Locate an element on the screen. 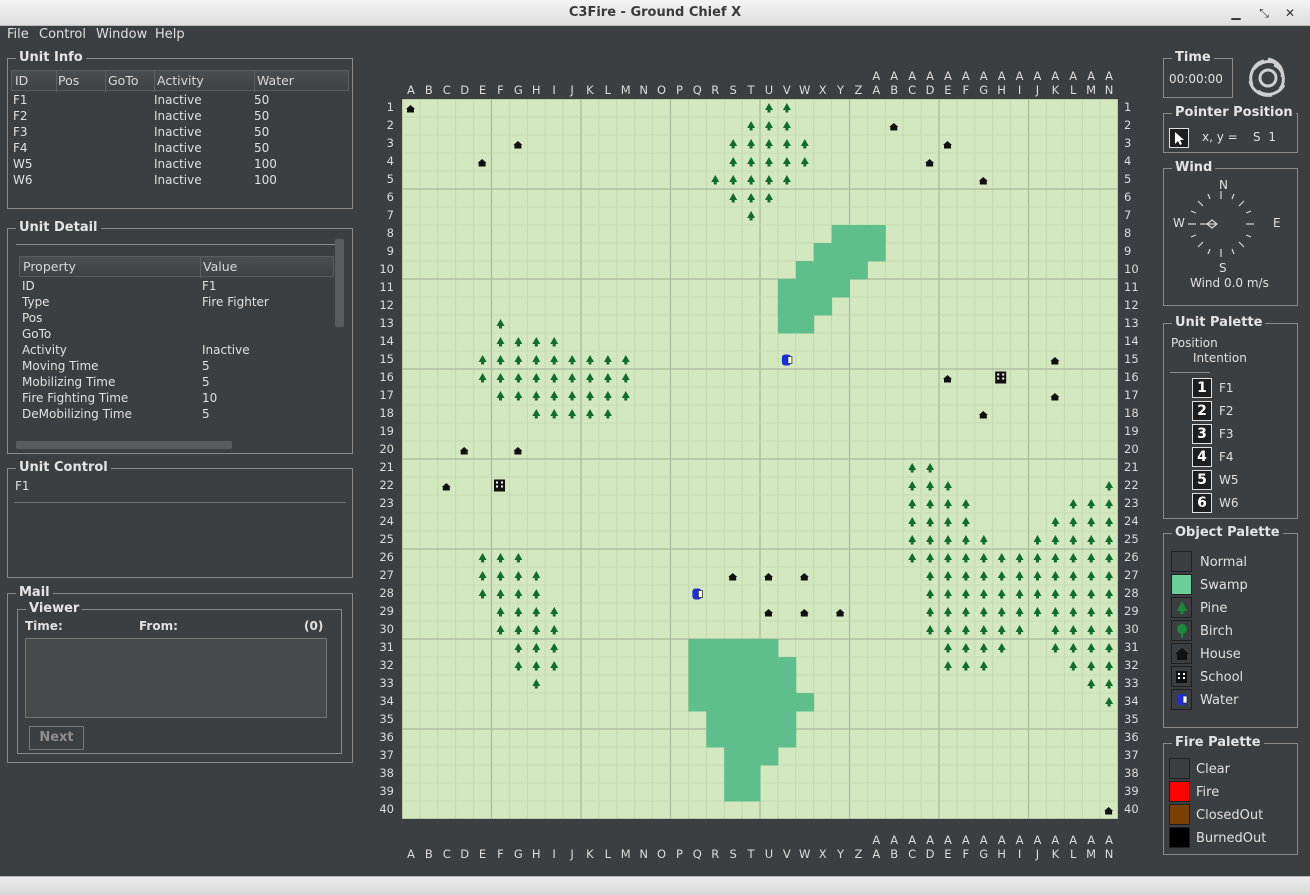 This screenshot has height=895, width=1310. column-label: AG is located at coordinates (984, 83).